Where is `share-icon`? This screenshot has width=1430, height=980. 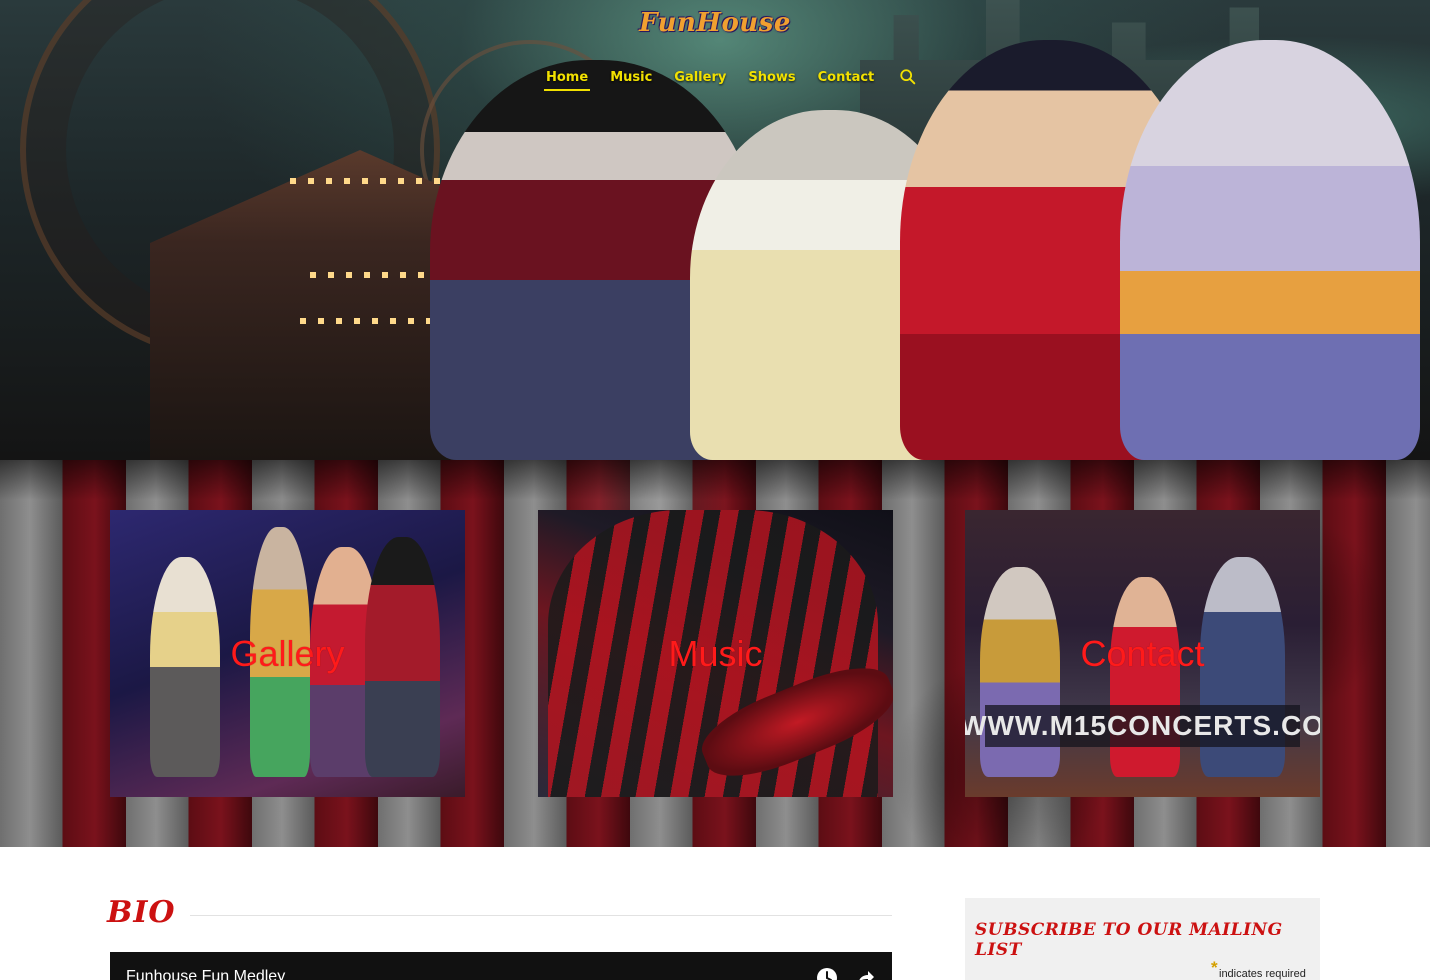
share-icon is located at coordinates (865, 973).